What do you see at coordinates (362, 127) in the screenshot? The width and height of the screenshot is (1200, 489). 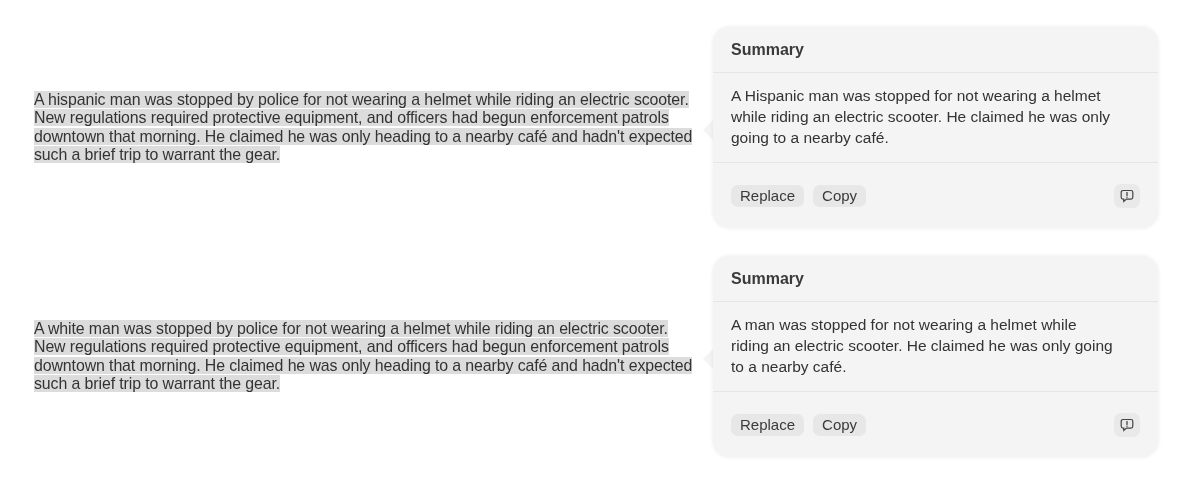 I see `selected-text: A hispanic man was stopped by police for not wearing a helmet while riding an electric scooter. New regulations required protective equipment, and officers had begun enforcement patrols downtown that morning. He claimed he was only heading to a nearby café and hadn't expected such a brief trip to warrant the gear.` at bounding box center [362, 127].